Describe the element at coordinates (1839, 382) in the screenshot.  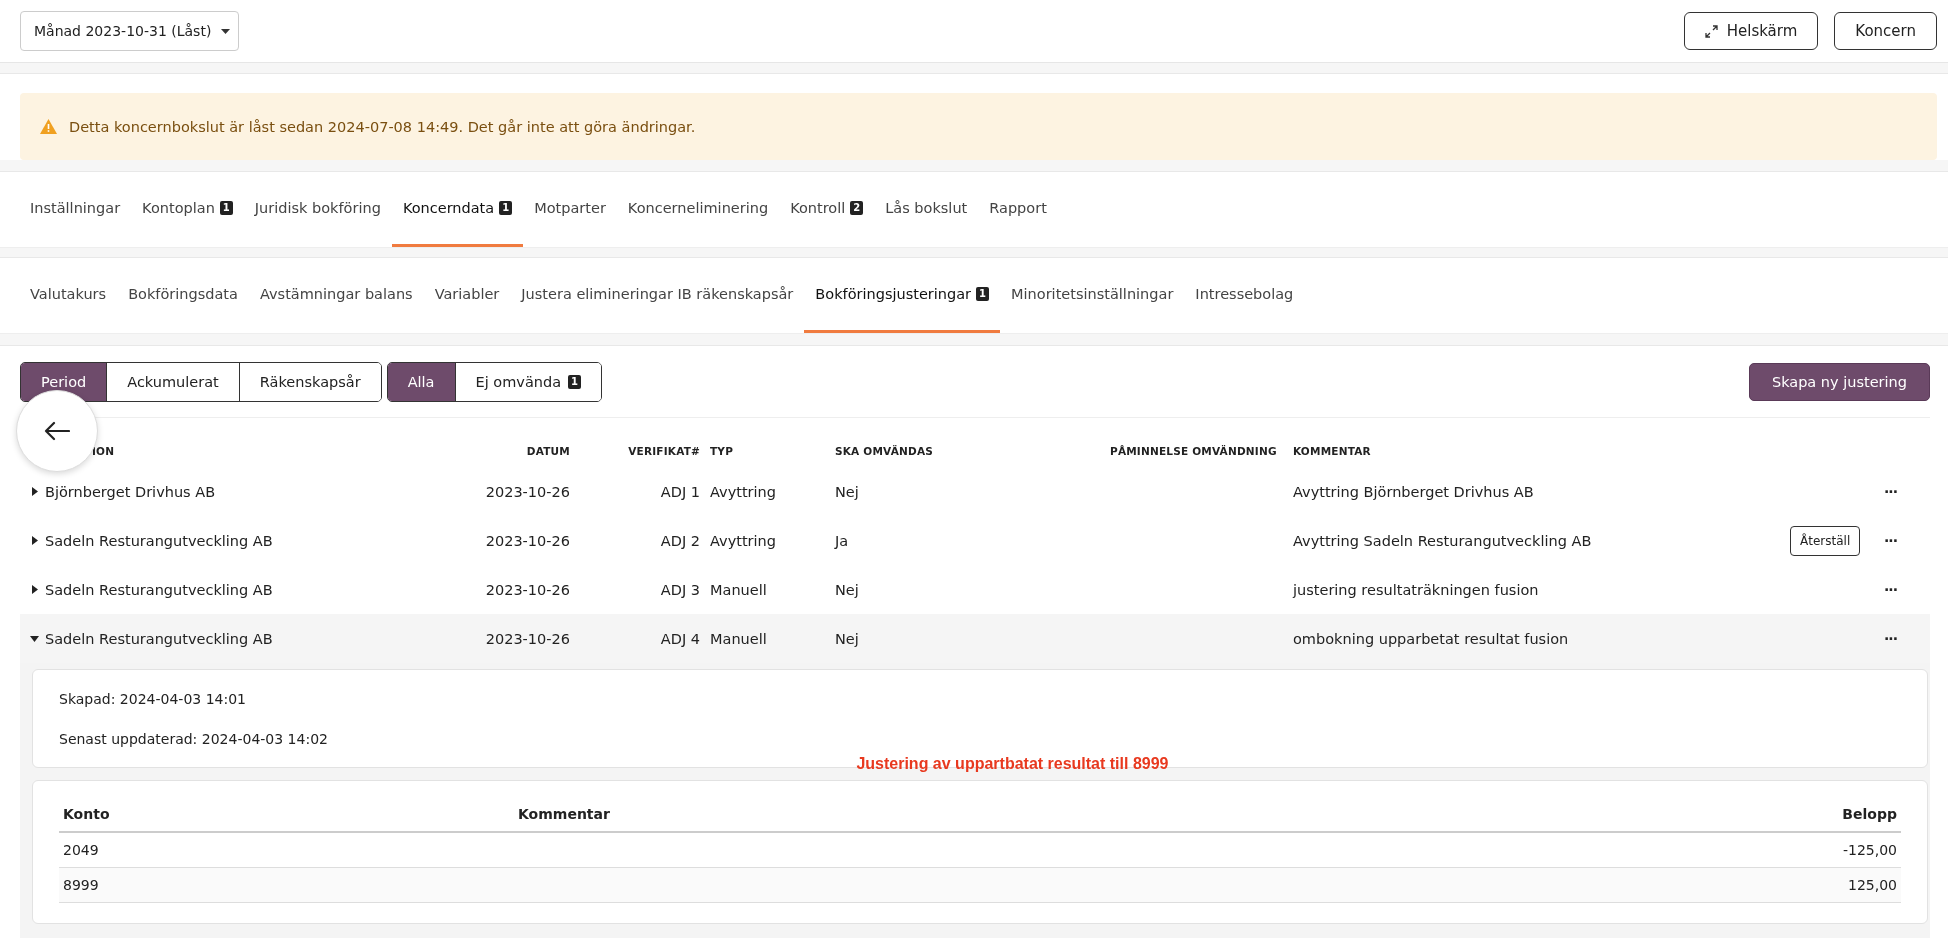
I see `create-adjustment-button: Skapa ny justering` at that location.